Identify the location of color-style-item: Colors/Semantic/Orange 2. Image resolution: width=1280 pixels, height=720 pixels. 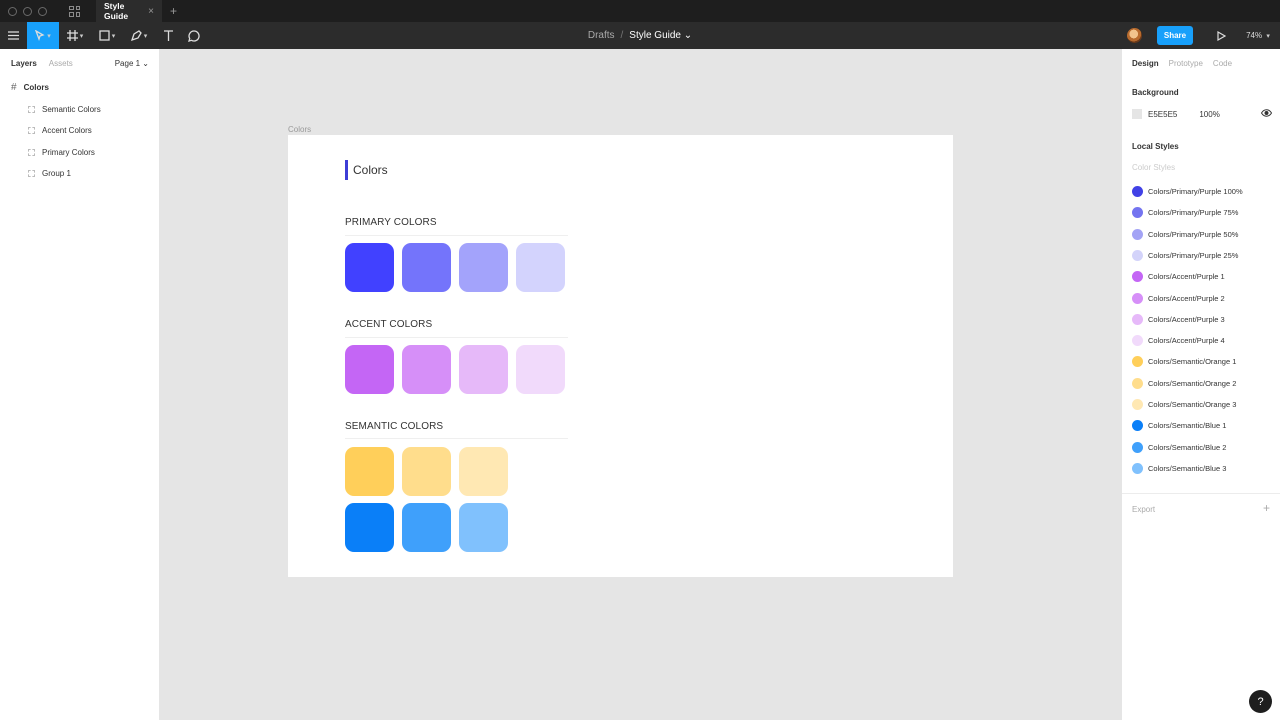
(1184, 383).